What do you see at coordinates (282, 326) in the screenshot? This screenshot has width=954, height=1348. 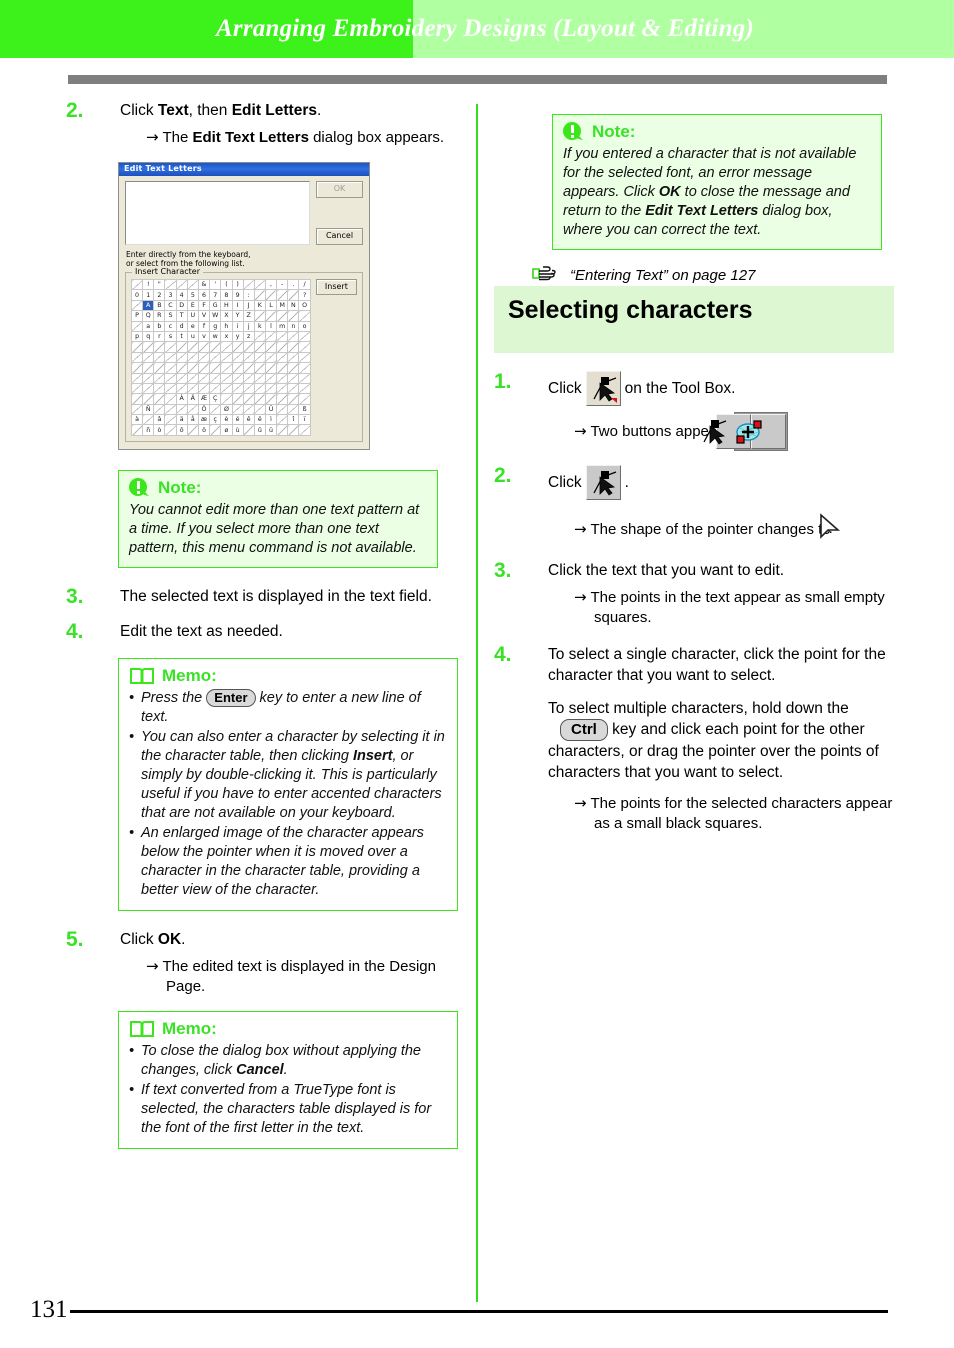 I see `character-cell: m` at bounding box center [282, 326].